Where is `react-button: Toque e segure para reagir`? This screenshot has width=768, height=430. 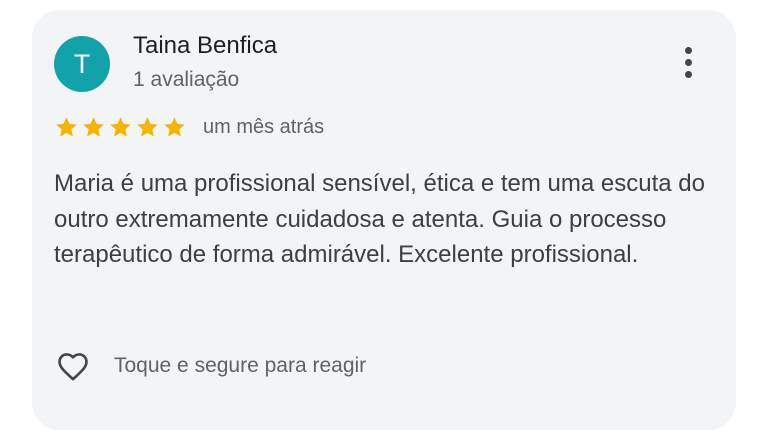 react-button: Toque e segure para reagir is located at coordinates (209, 366).